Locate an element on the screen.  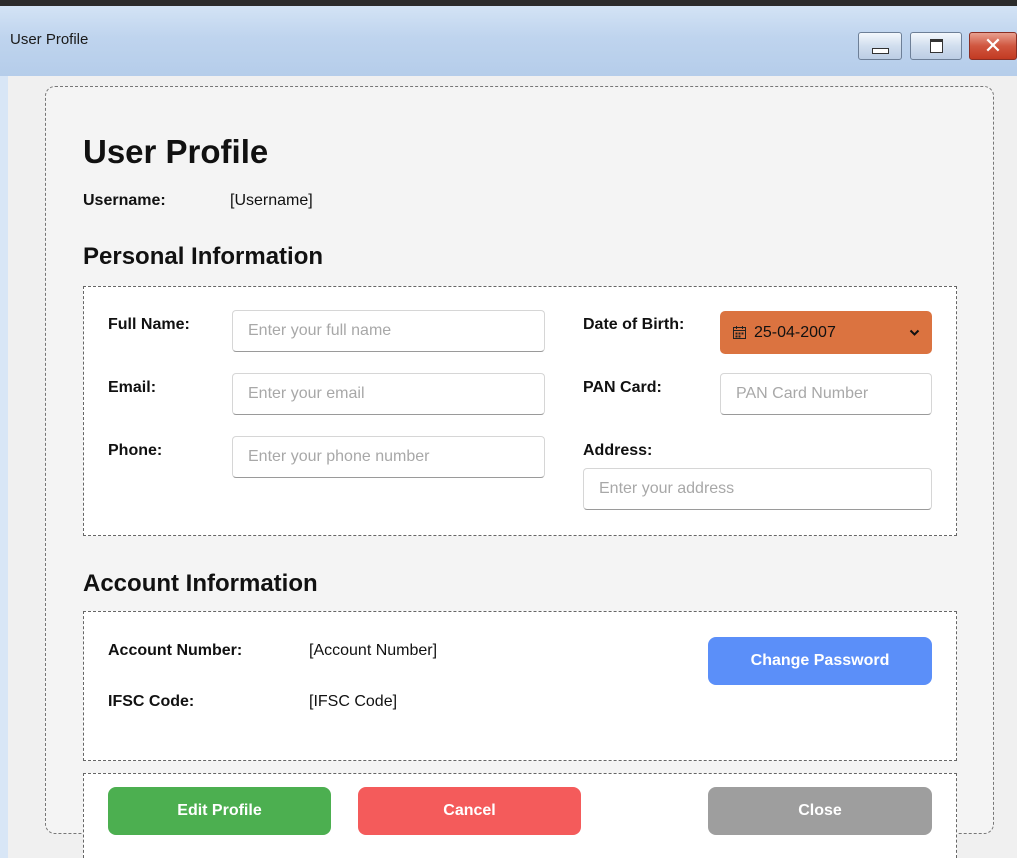
address-label: Address: is located at coordinates (618, 450).